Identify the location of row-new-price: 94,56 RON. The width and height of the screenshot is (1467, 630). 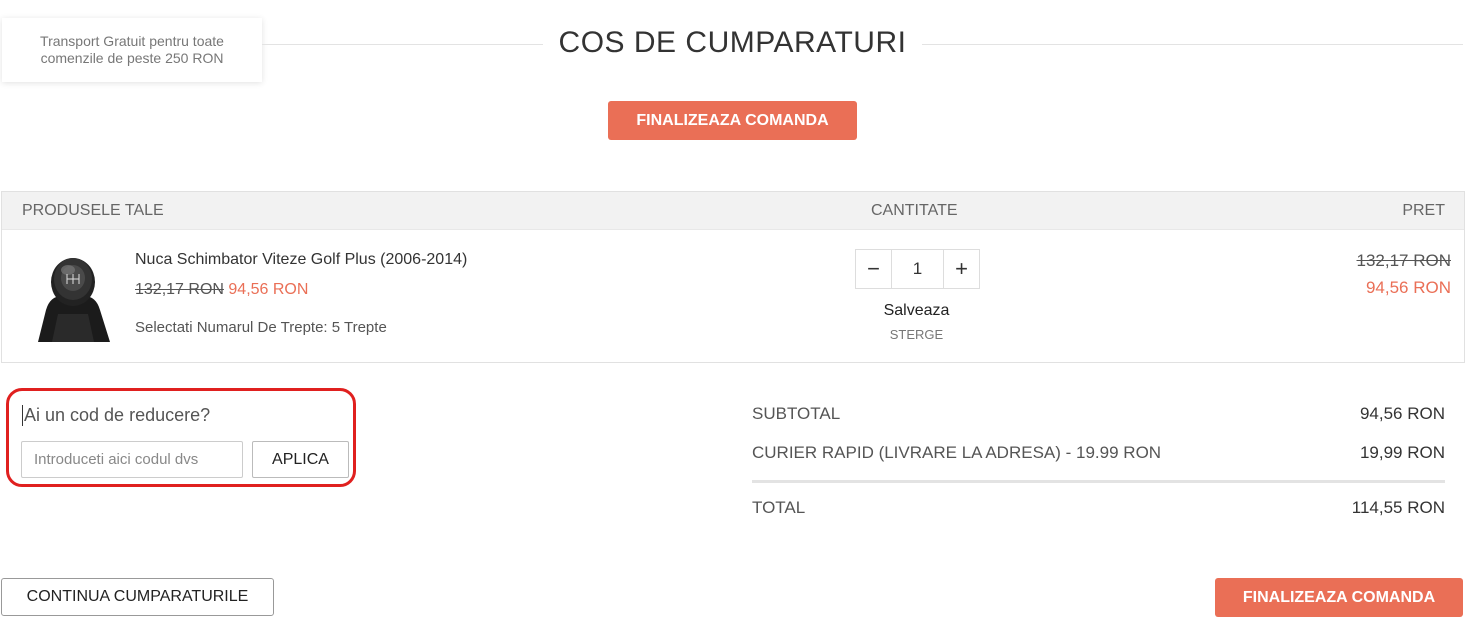
(1408, 287).